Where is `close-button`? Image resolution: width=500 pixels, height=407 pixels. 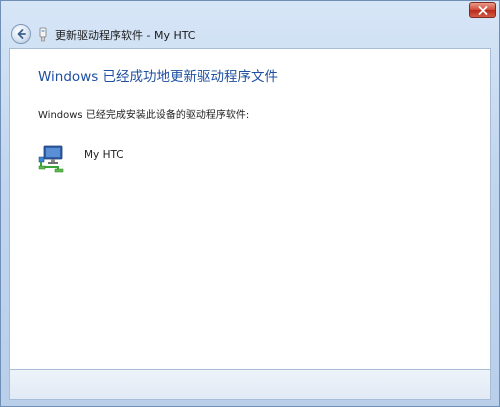
close-button is located at coordinates (482, 10).